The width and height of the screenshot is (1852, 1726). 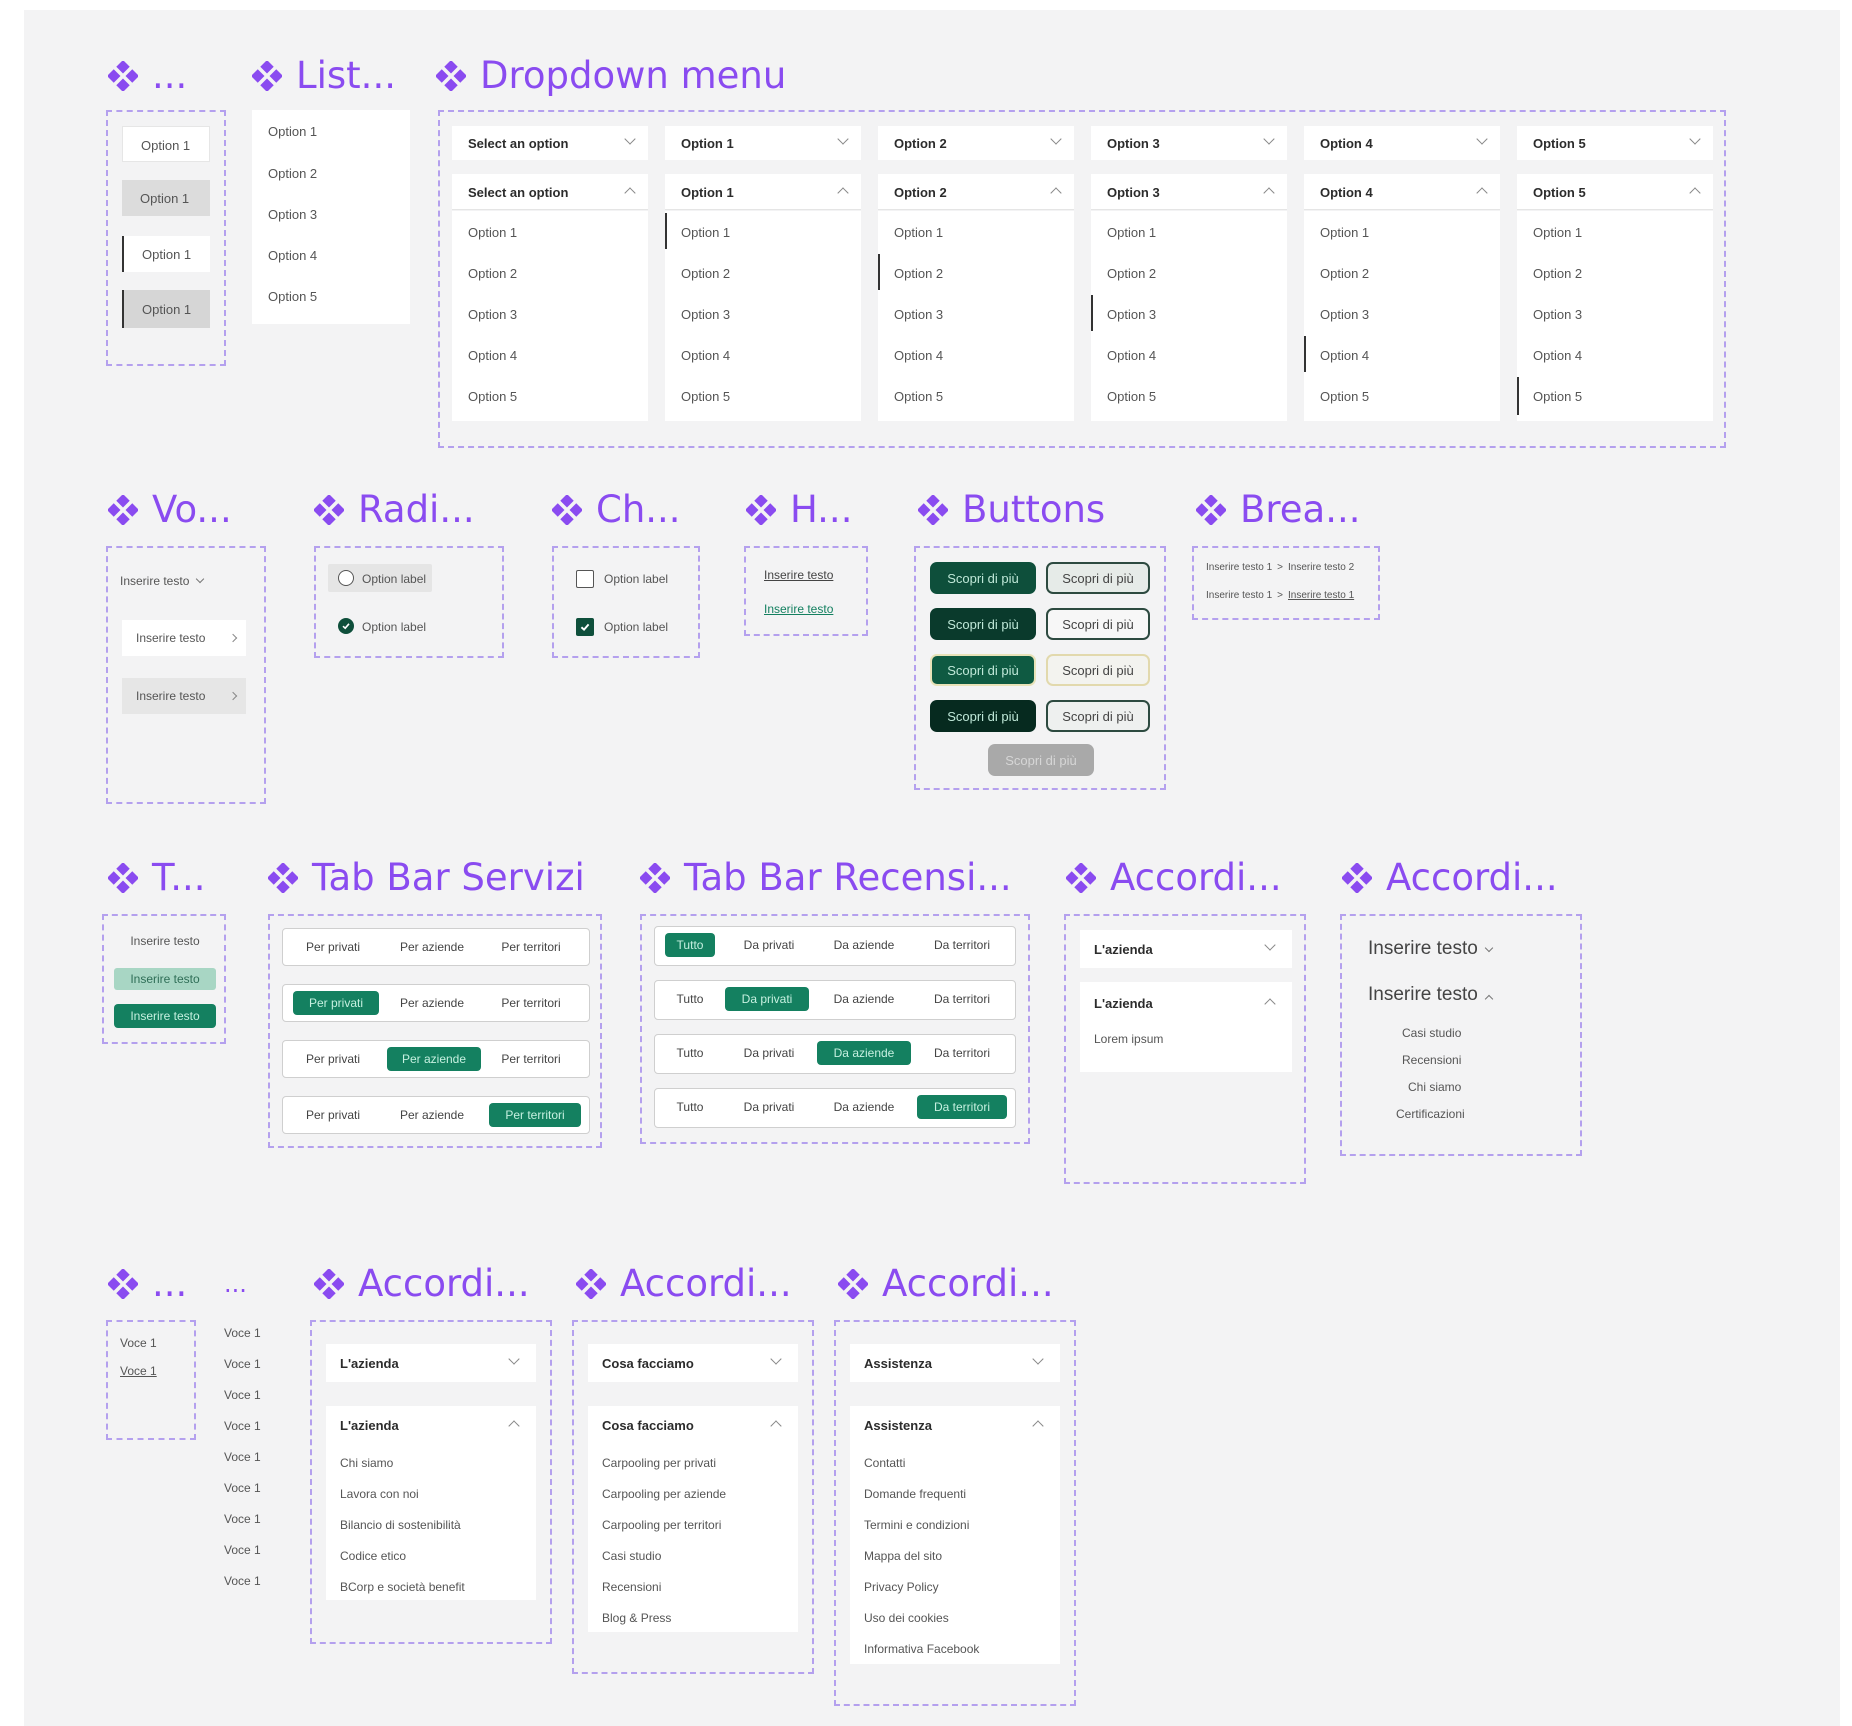 I want to click on breadcrumb-item: Inserire testo 2, so click(x=1321, y=567).